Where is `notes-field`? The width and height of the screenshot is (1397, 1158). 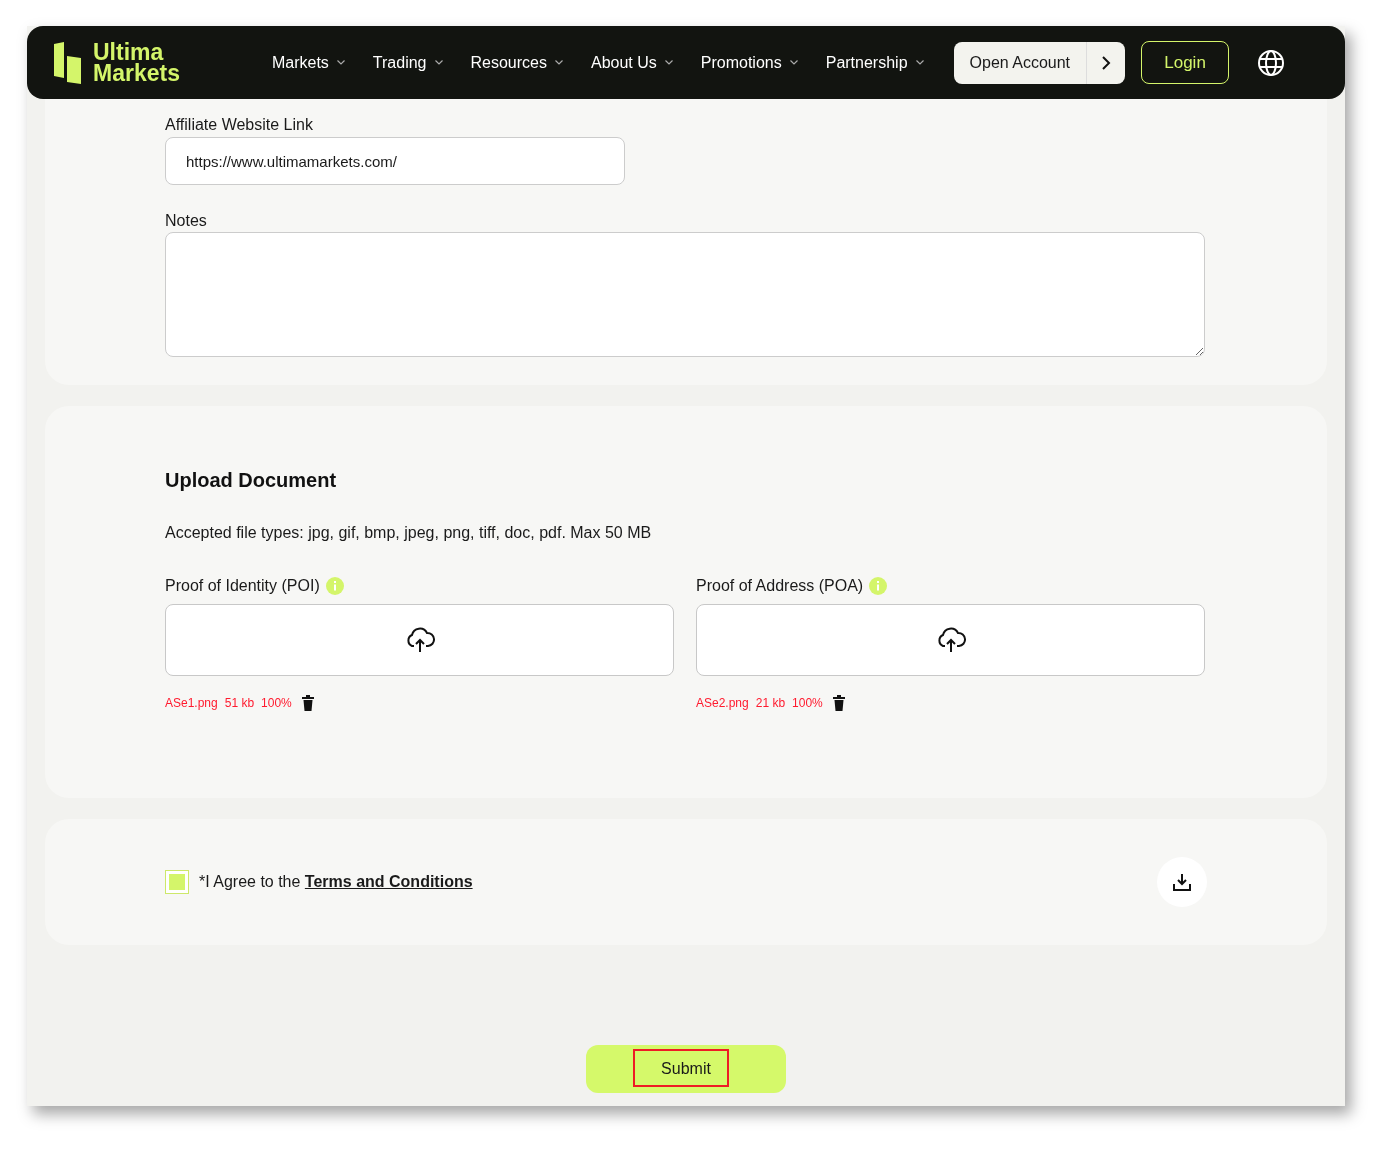
notes-field is located at coordinates (685, 294).